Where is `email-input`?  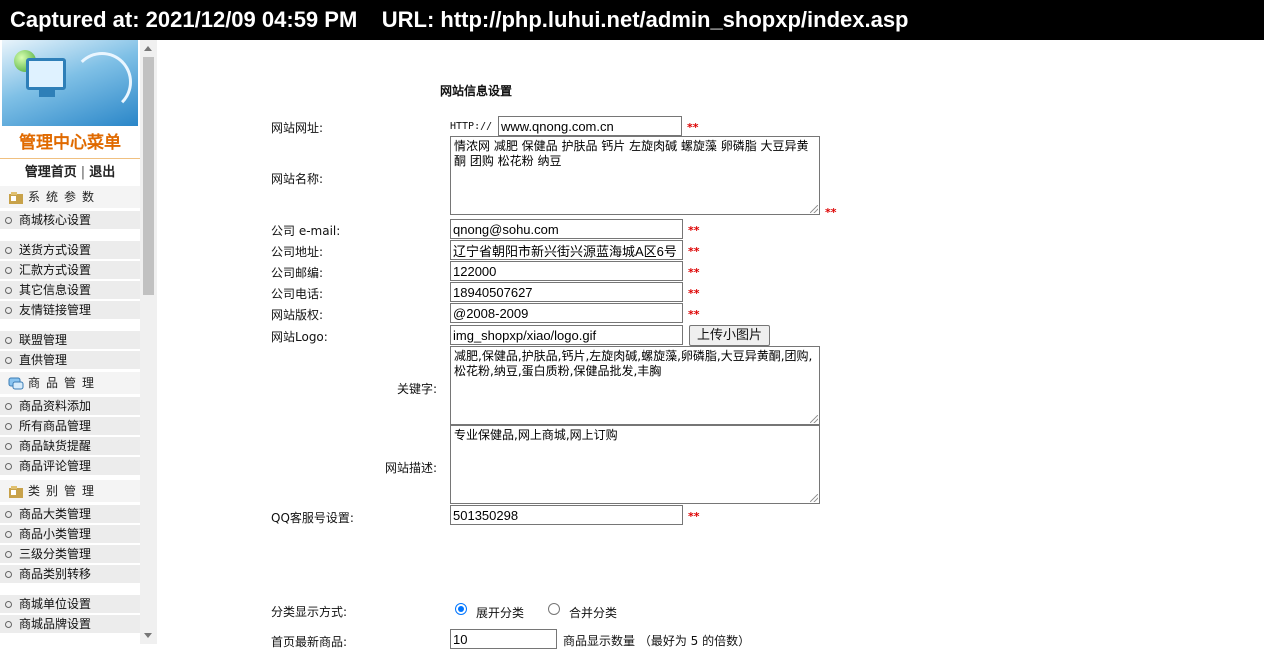
email-input is located at coordinates (566, 229).